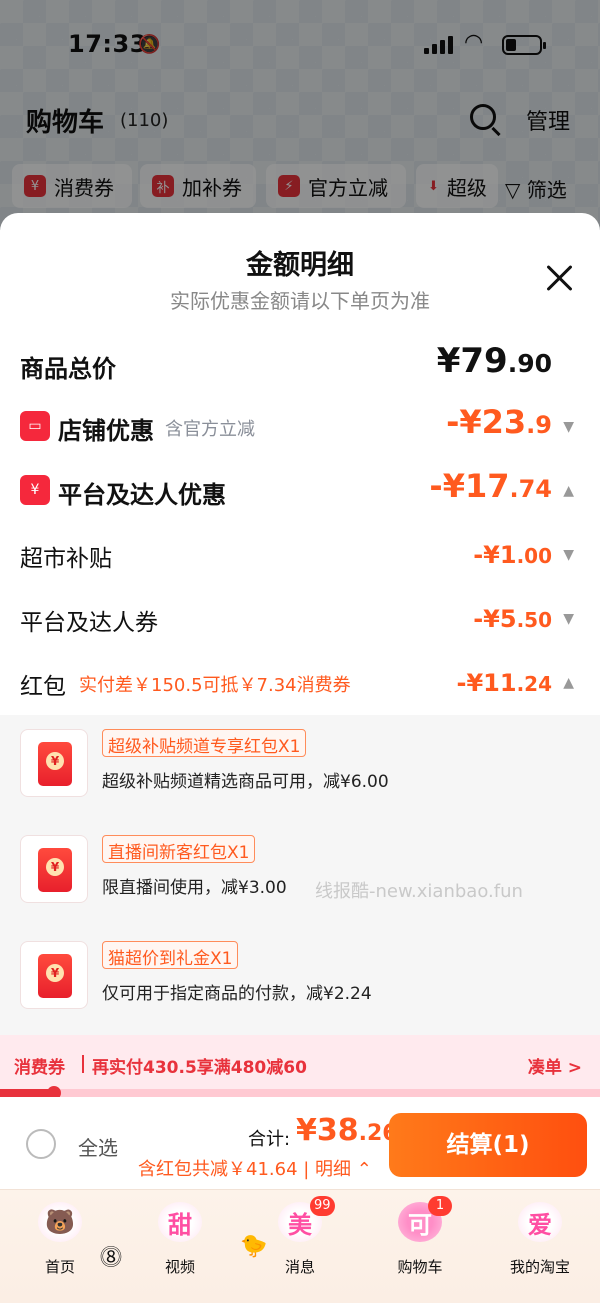 This screenshot has width=600, height=1303. I want to click on discount-detail-toggle: 含红包共减￥41.64 | 明细 ⌃, so click(255, 1168).